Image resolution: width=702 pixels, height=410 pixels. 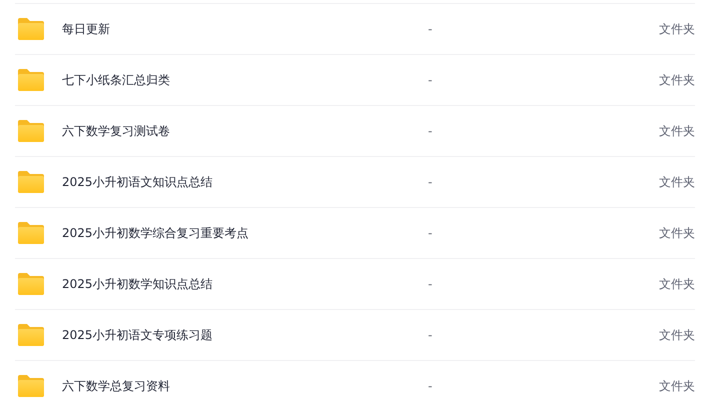 What do you see at coordinates (138, 335) in the screenshot?
I see `file-name: 2025小升初语文专项练习题` at bounding box center [138, 335].